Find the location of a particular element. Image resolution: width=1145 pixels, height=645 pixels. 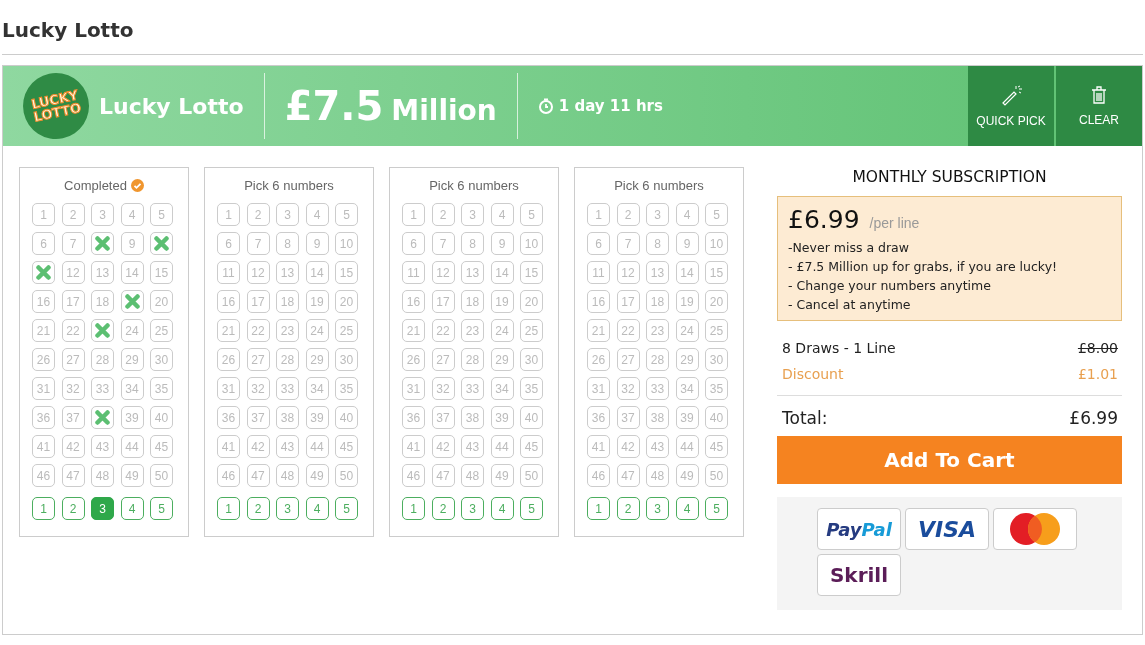

price: £6.99 is located at coordinates (824, 219).